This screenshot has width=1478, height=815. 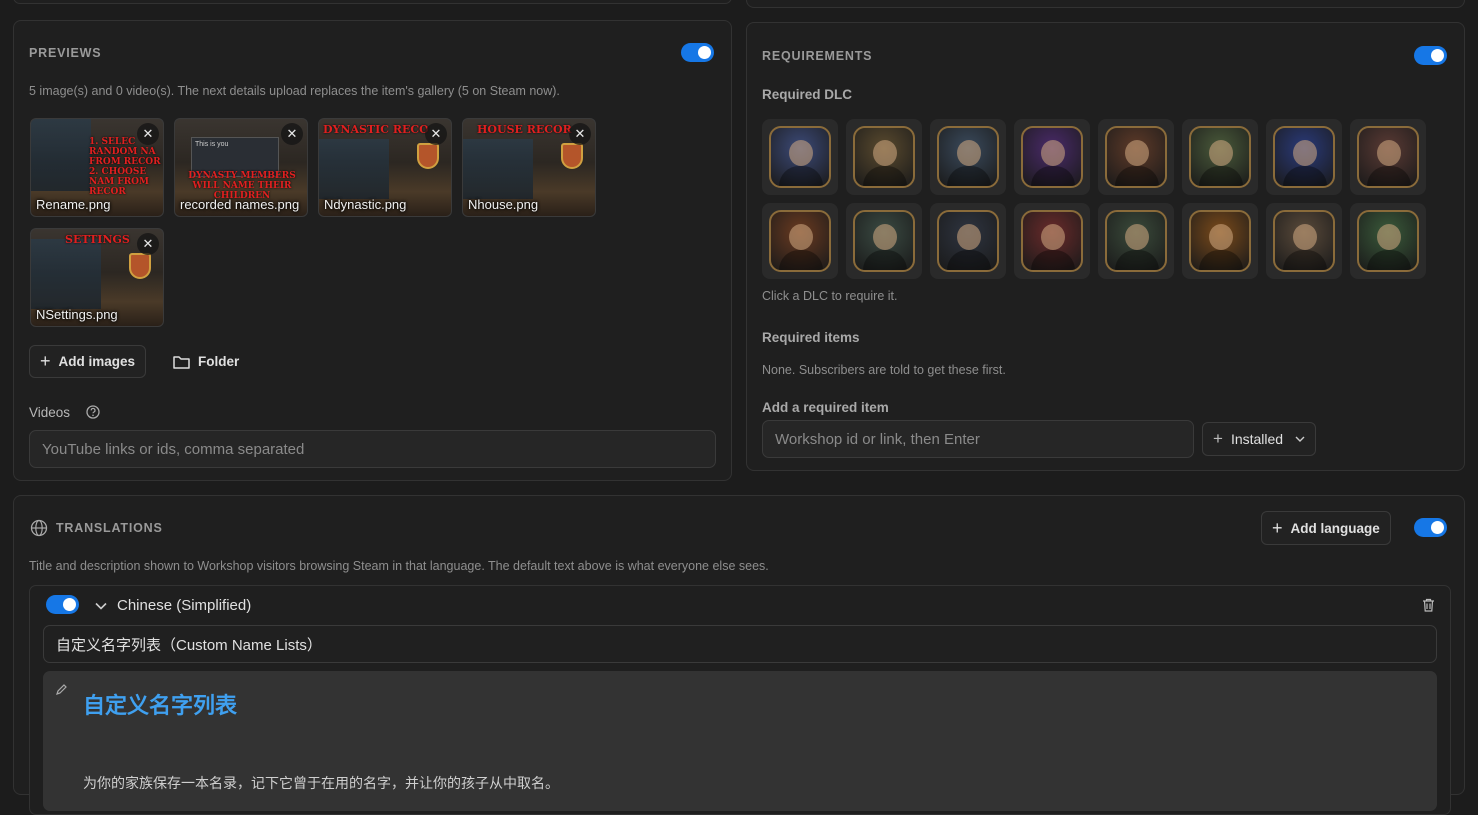 What do you see at coordinates (811, 337) in the screenshot?
I see `required-items-label: Required items` at bounding box center [811, 337].